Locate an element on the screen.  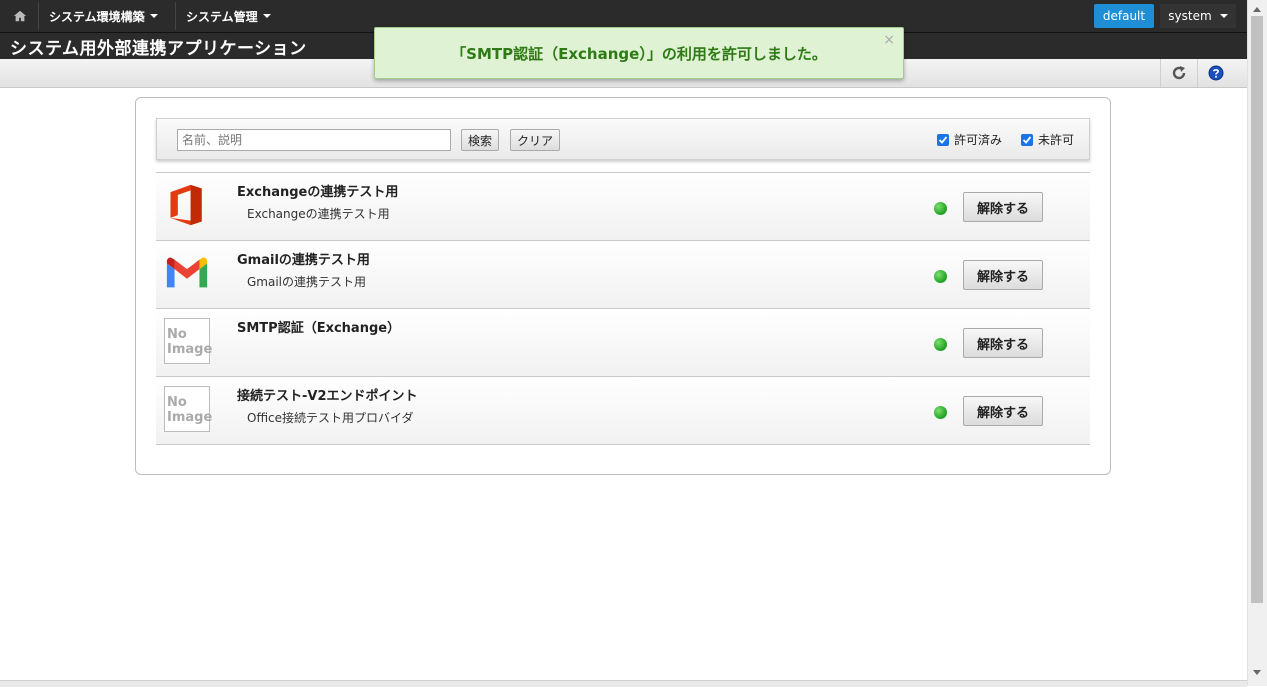
office-icon is located at coordinates (187, 205).